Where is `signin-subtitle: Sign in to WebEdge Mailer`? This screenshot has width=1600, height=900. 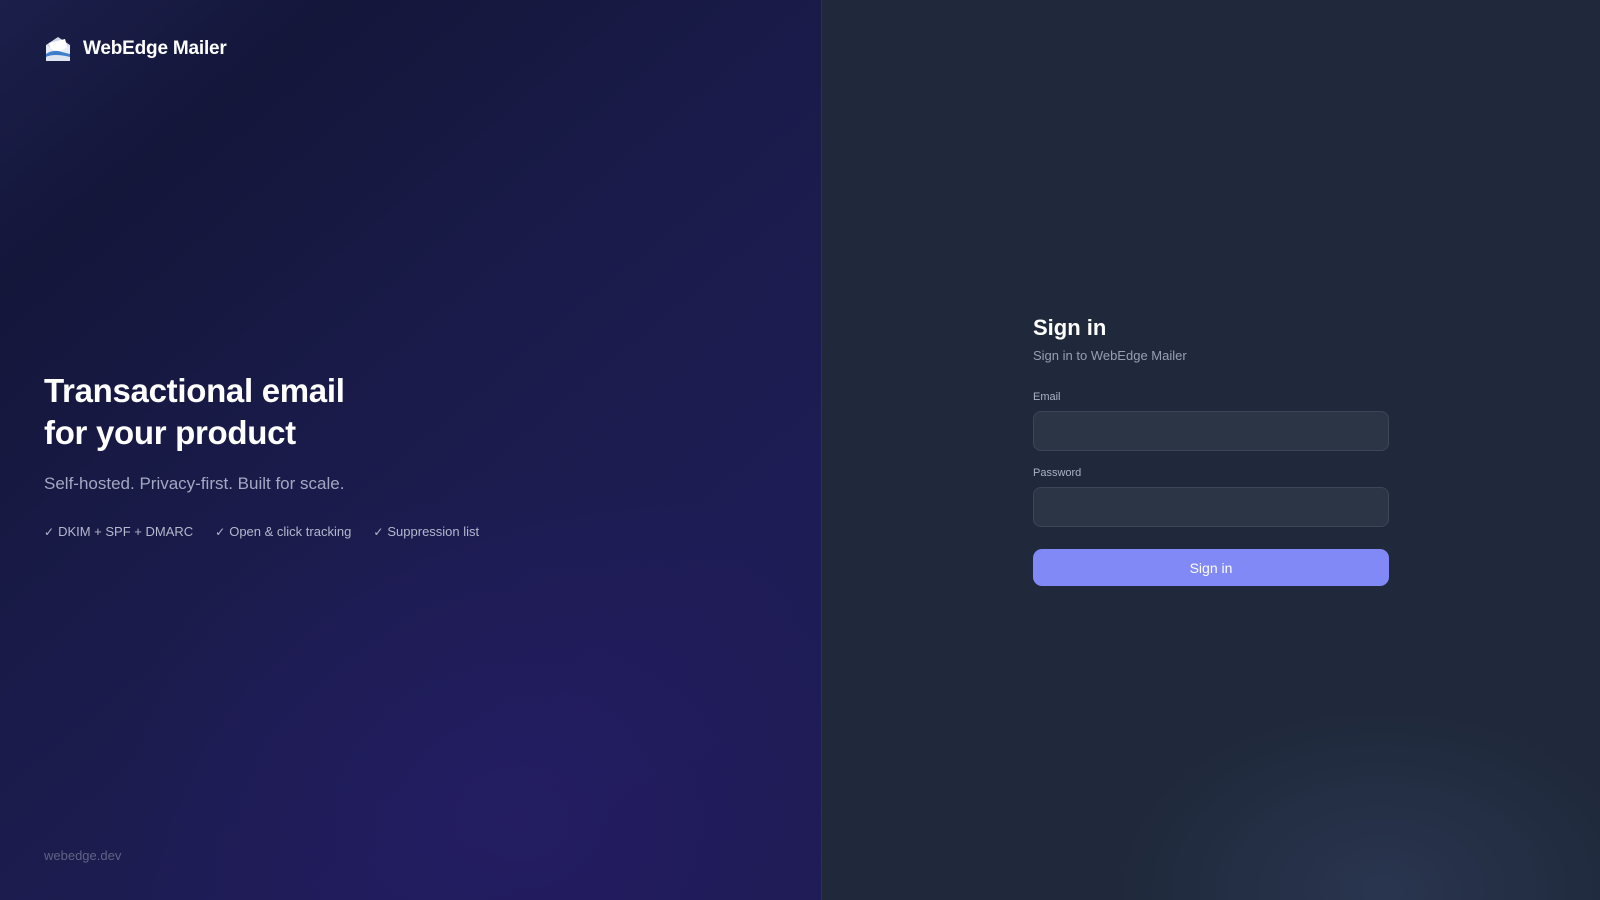
signin-subtitle: Sign in to WebEdge Mailer is located at coordinates (1110, 355).